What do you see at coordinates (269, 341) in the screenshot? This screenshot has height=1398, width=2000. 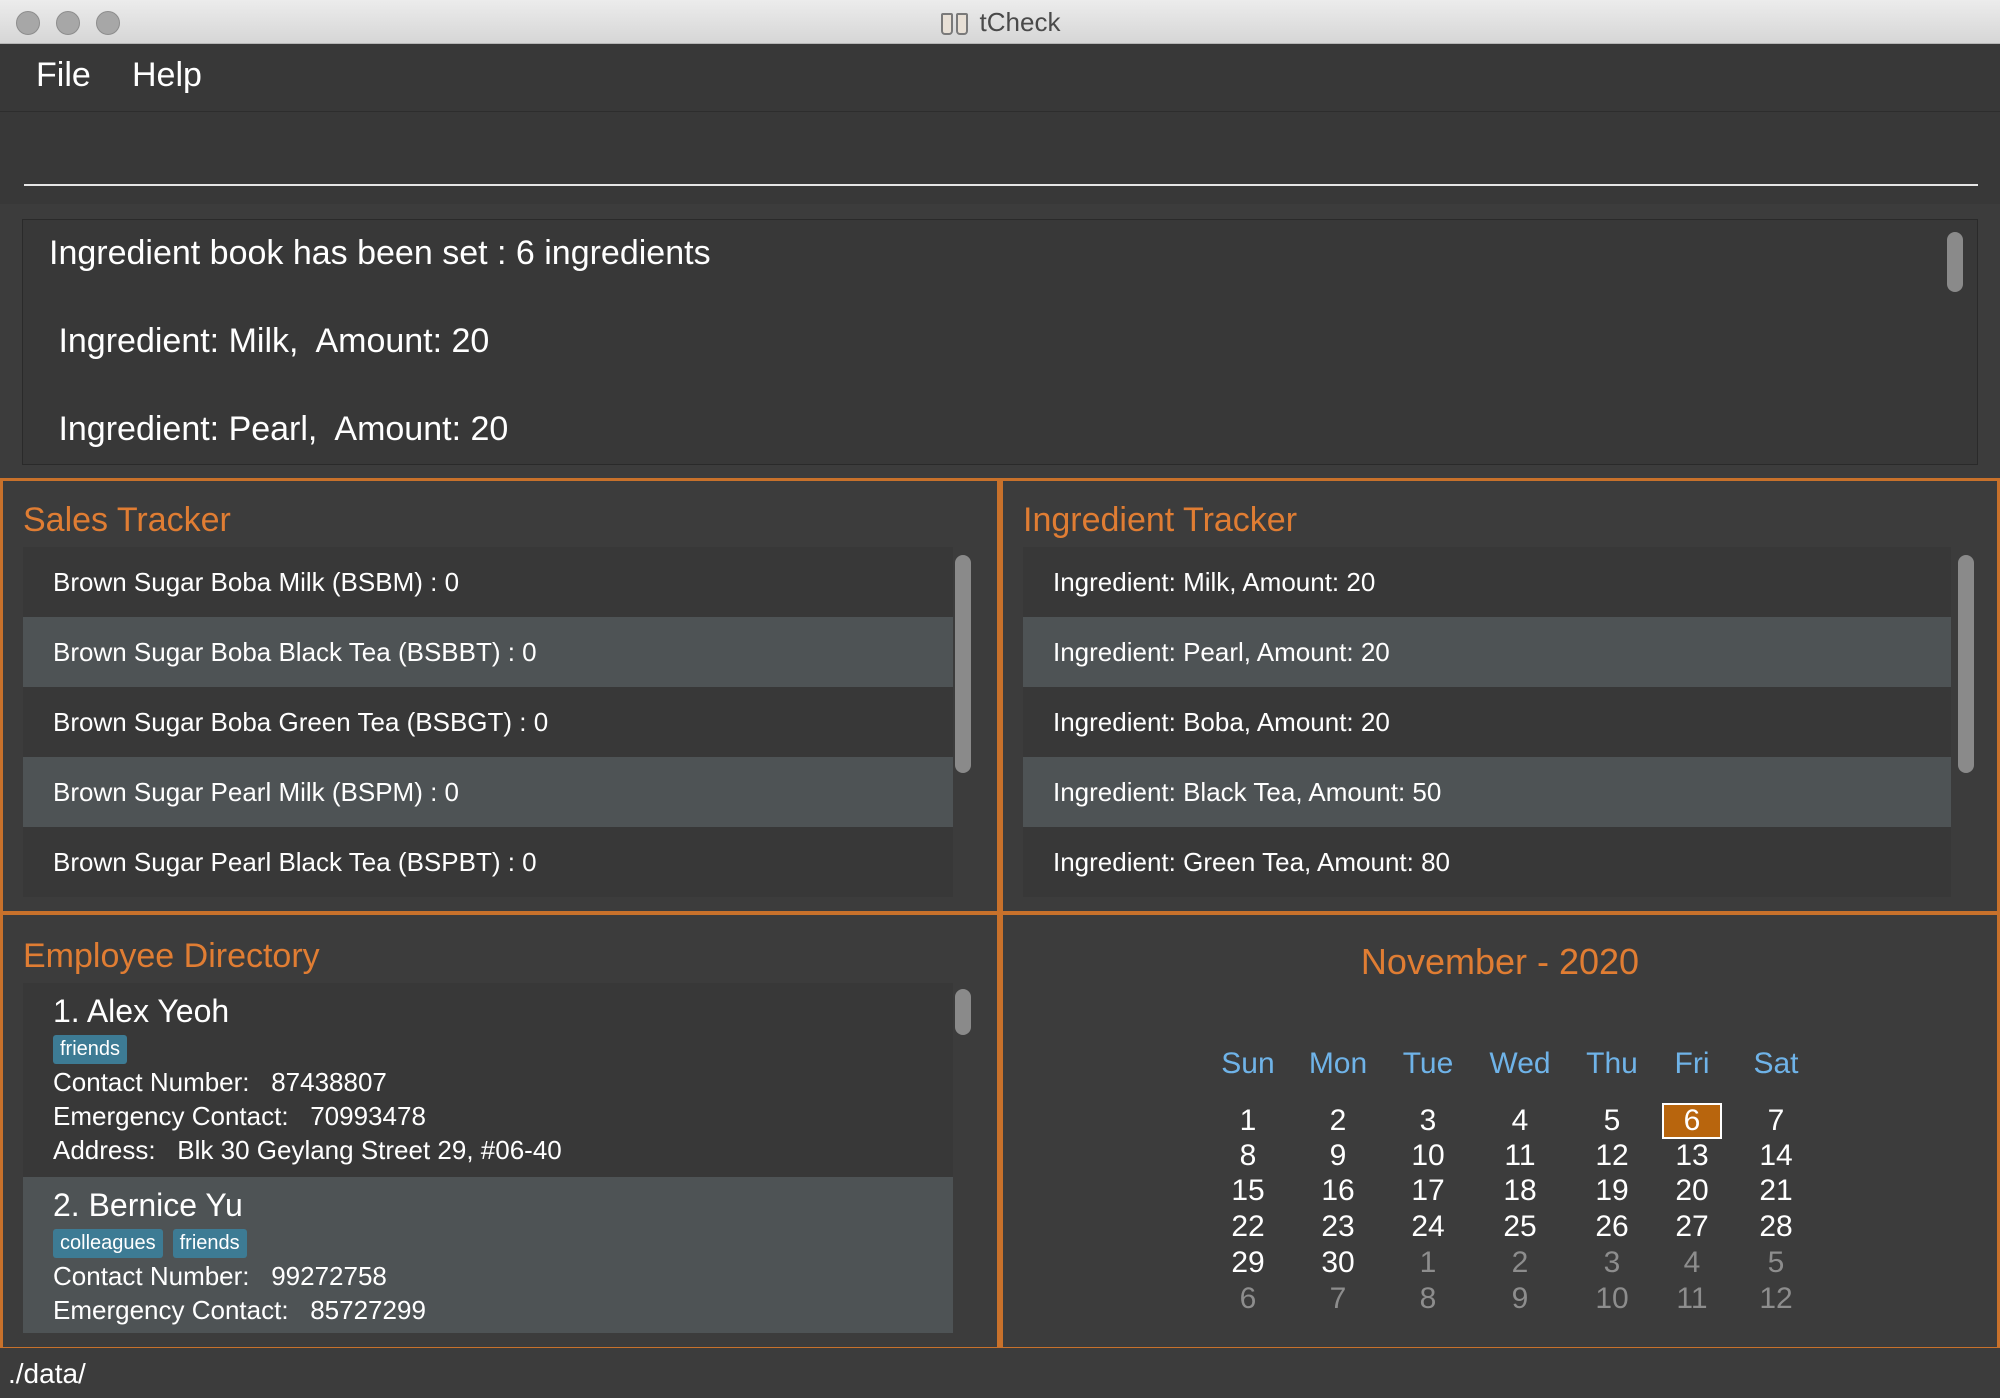 I see `result-line: Ingredient: Milk, Amount: 20` at bounding box center [269, 341].